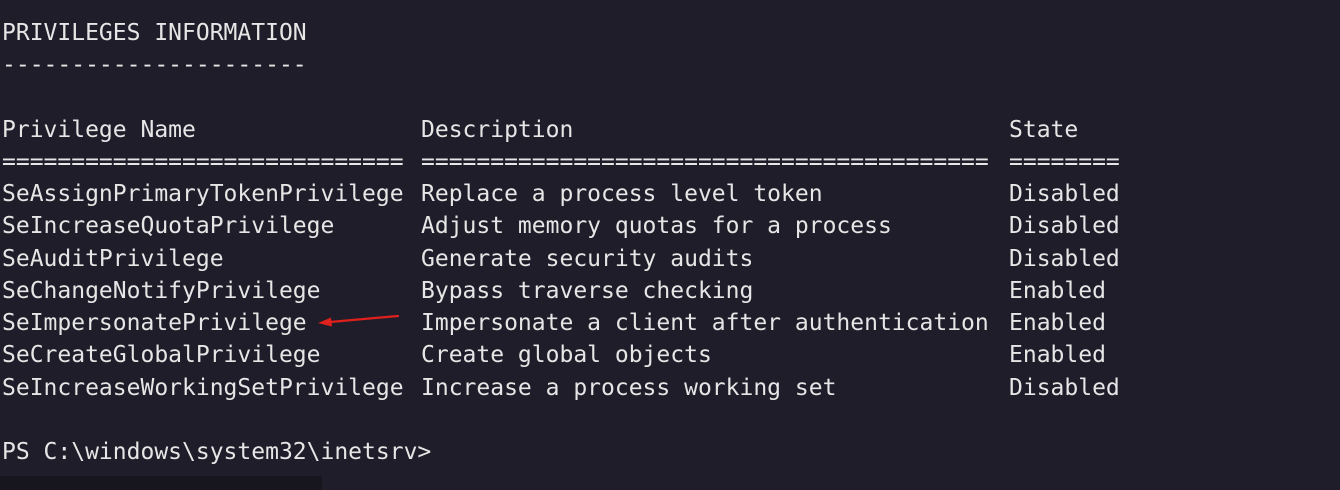  Describe the element at coordinates (154, 33) in the screenshot. I see `section-title: PRIVILEGES INFORMATION` at that location.